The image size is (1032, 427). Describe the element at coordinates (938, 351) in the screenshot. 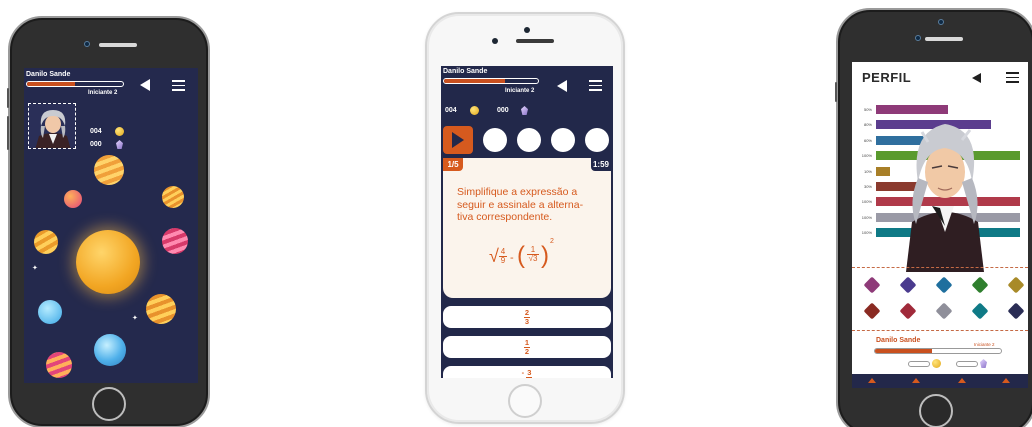

I see `profile-progress-bar` at that location.